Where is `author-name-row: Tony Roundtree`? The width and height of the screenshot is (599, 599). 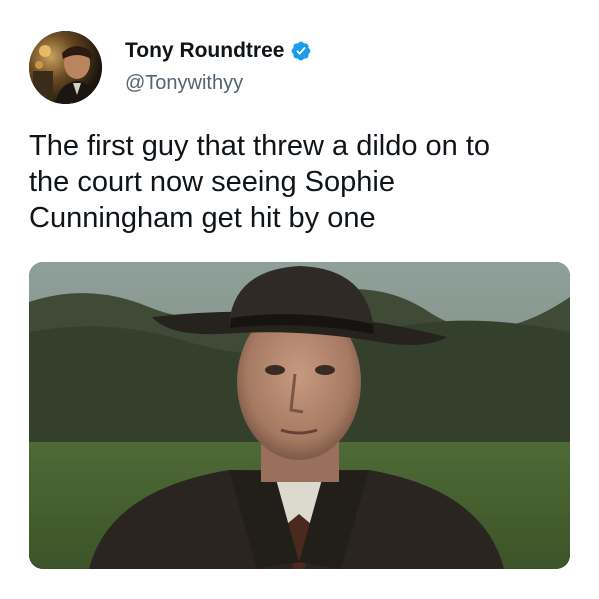
author-name-row: Tony Roundtree is located at coordinates (218, 51).